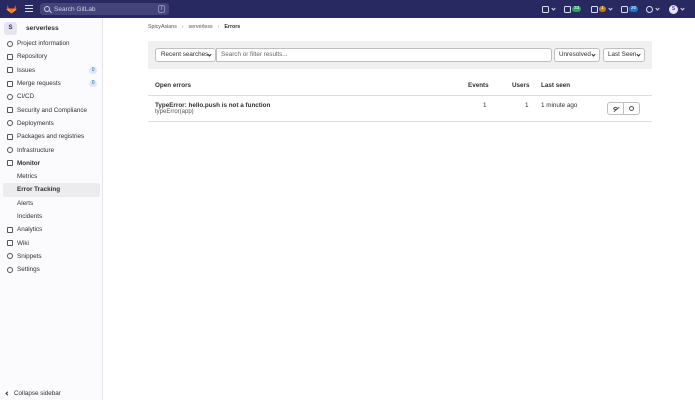  I want to click on search-input: Search GitLab /, so click(104, 9).